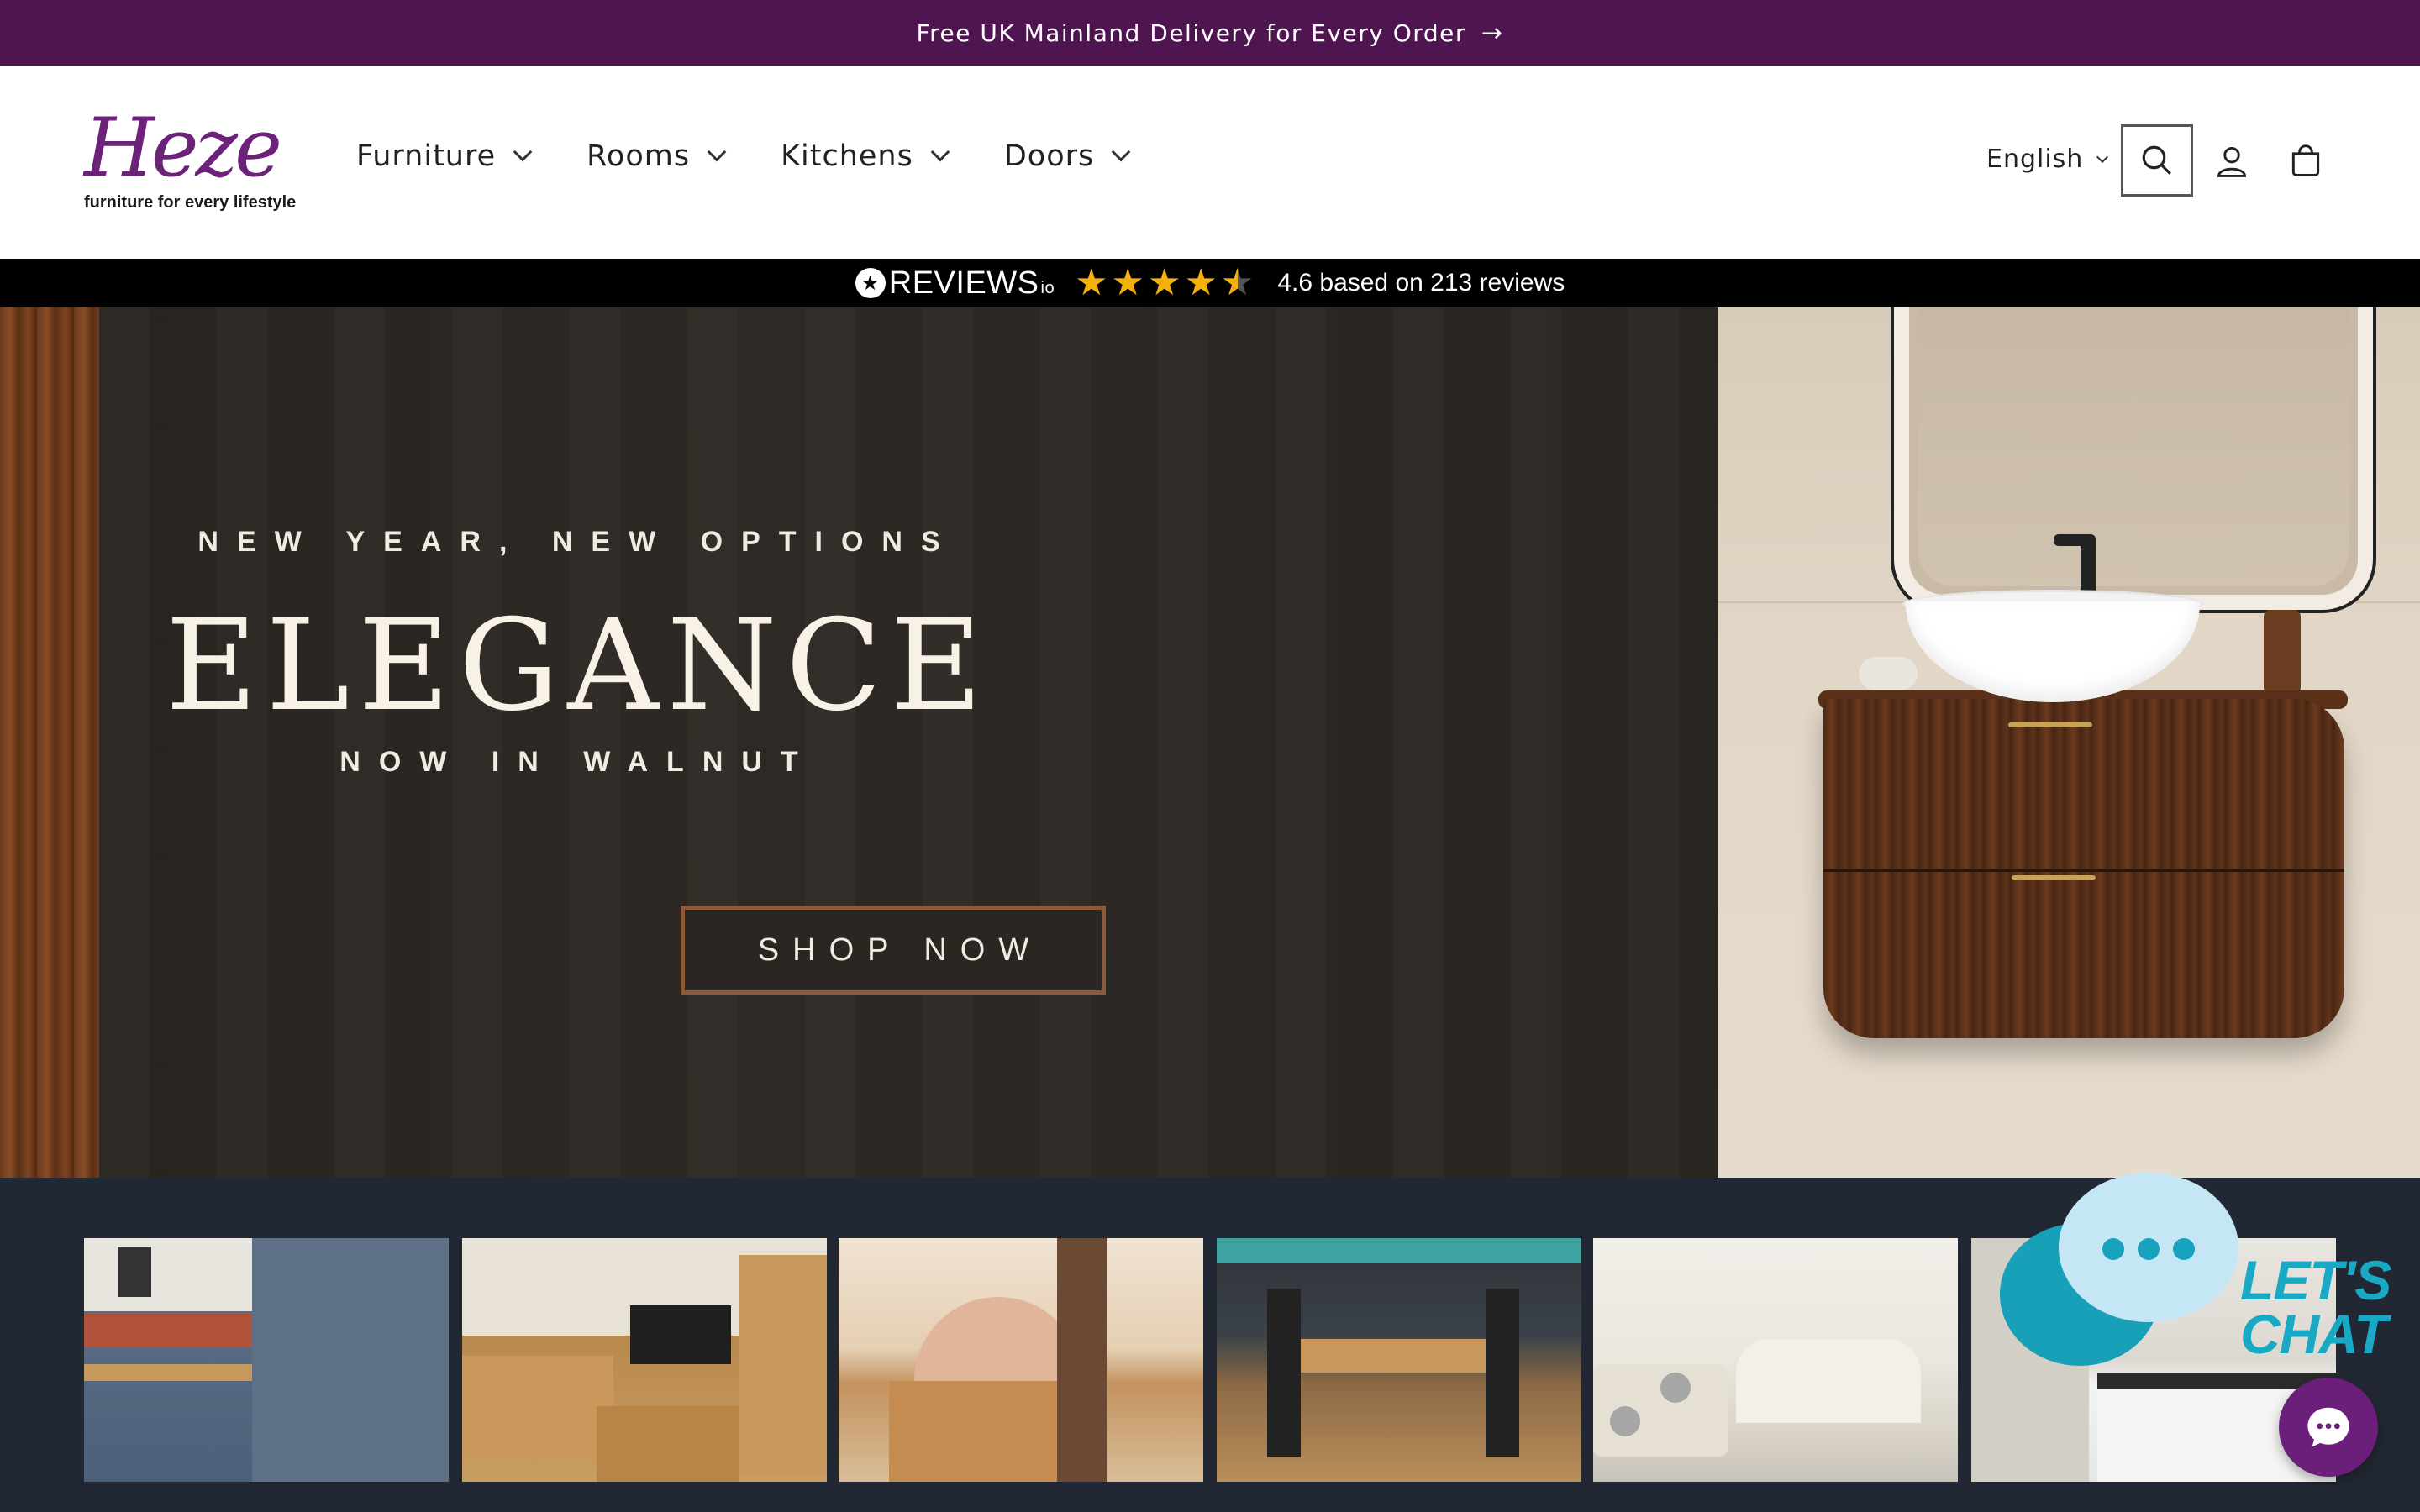  I want to click on gallery-item-living-room, so click(644, 1360).